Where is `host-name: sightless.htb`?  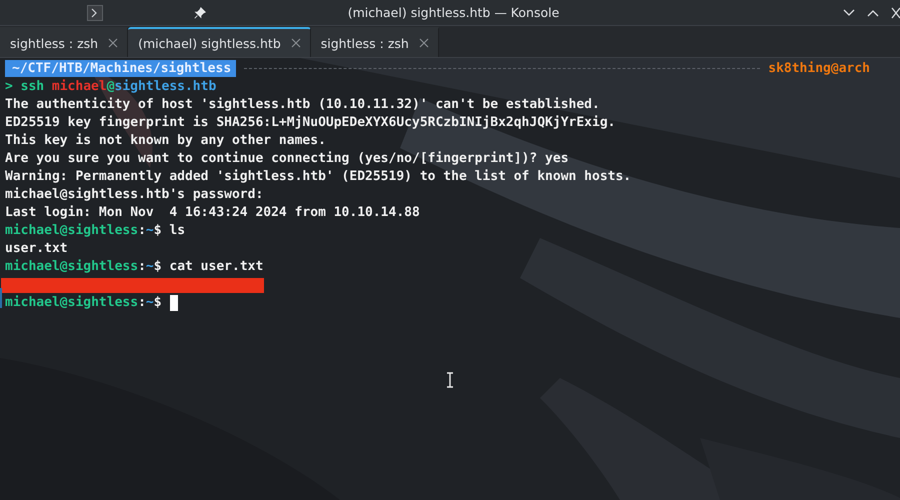
host-name: sightless.htb is located at coordinates (165, 87).